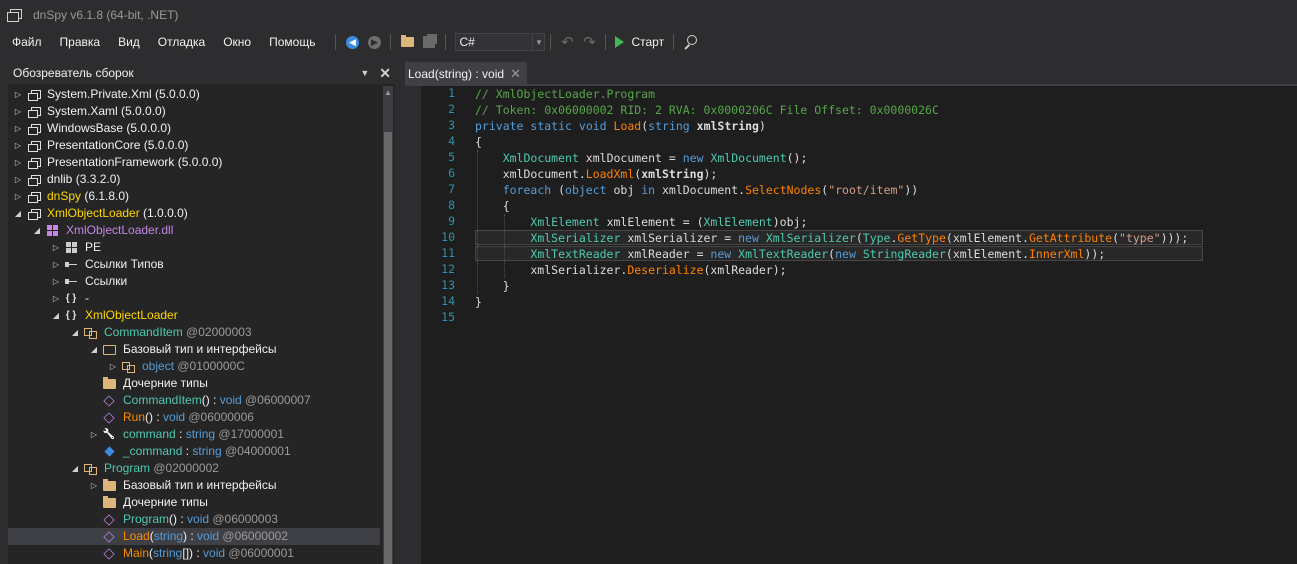 The height and width of the screenshot is (564, 1297). Describe the element at coordinates (407, 42) in the screenshot. I see `open-button` at that location.